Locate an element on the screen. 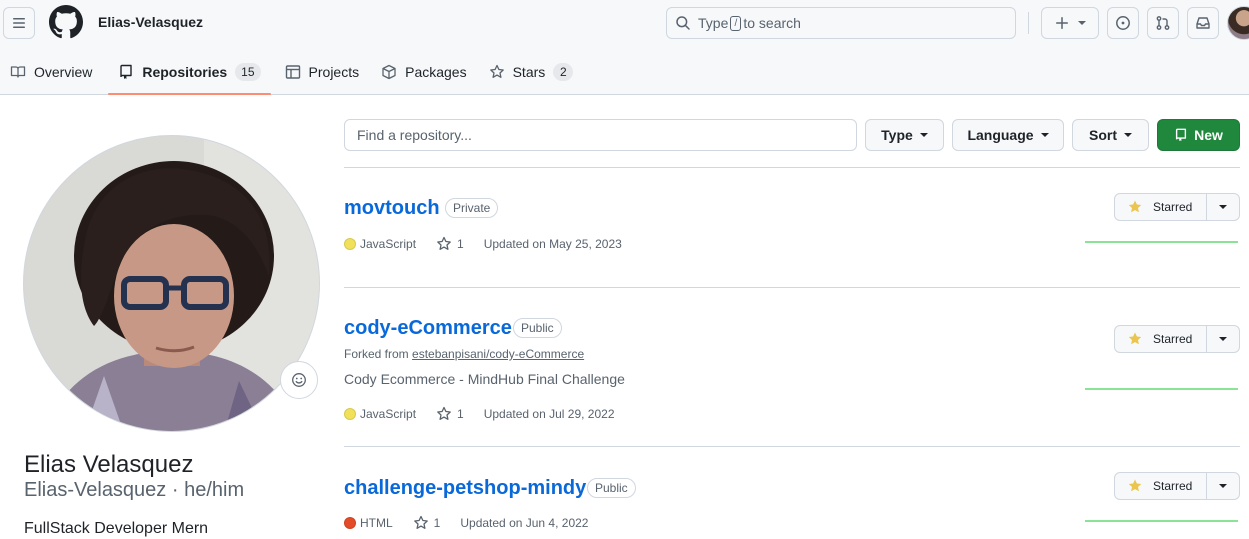 Image resolution: width=1249 pixels, height=539 pixels. open-menu-button is located at coordinates (19, 23).